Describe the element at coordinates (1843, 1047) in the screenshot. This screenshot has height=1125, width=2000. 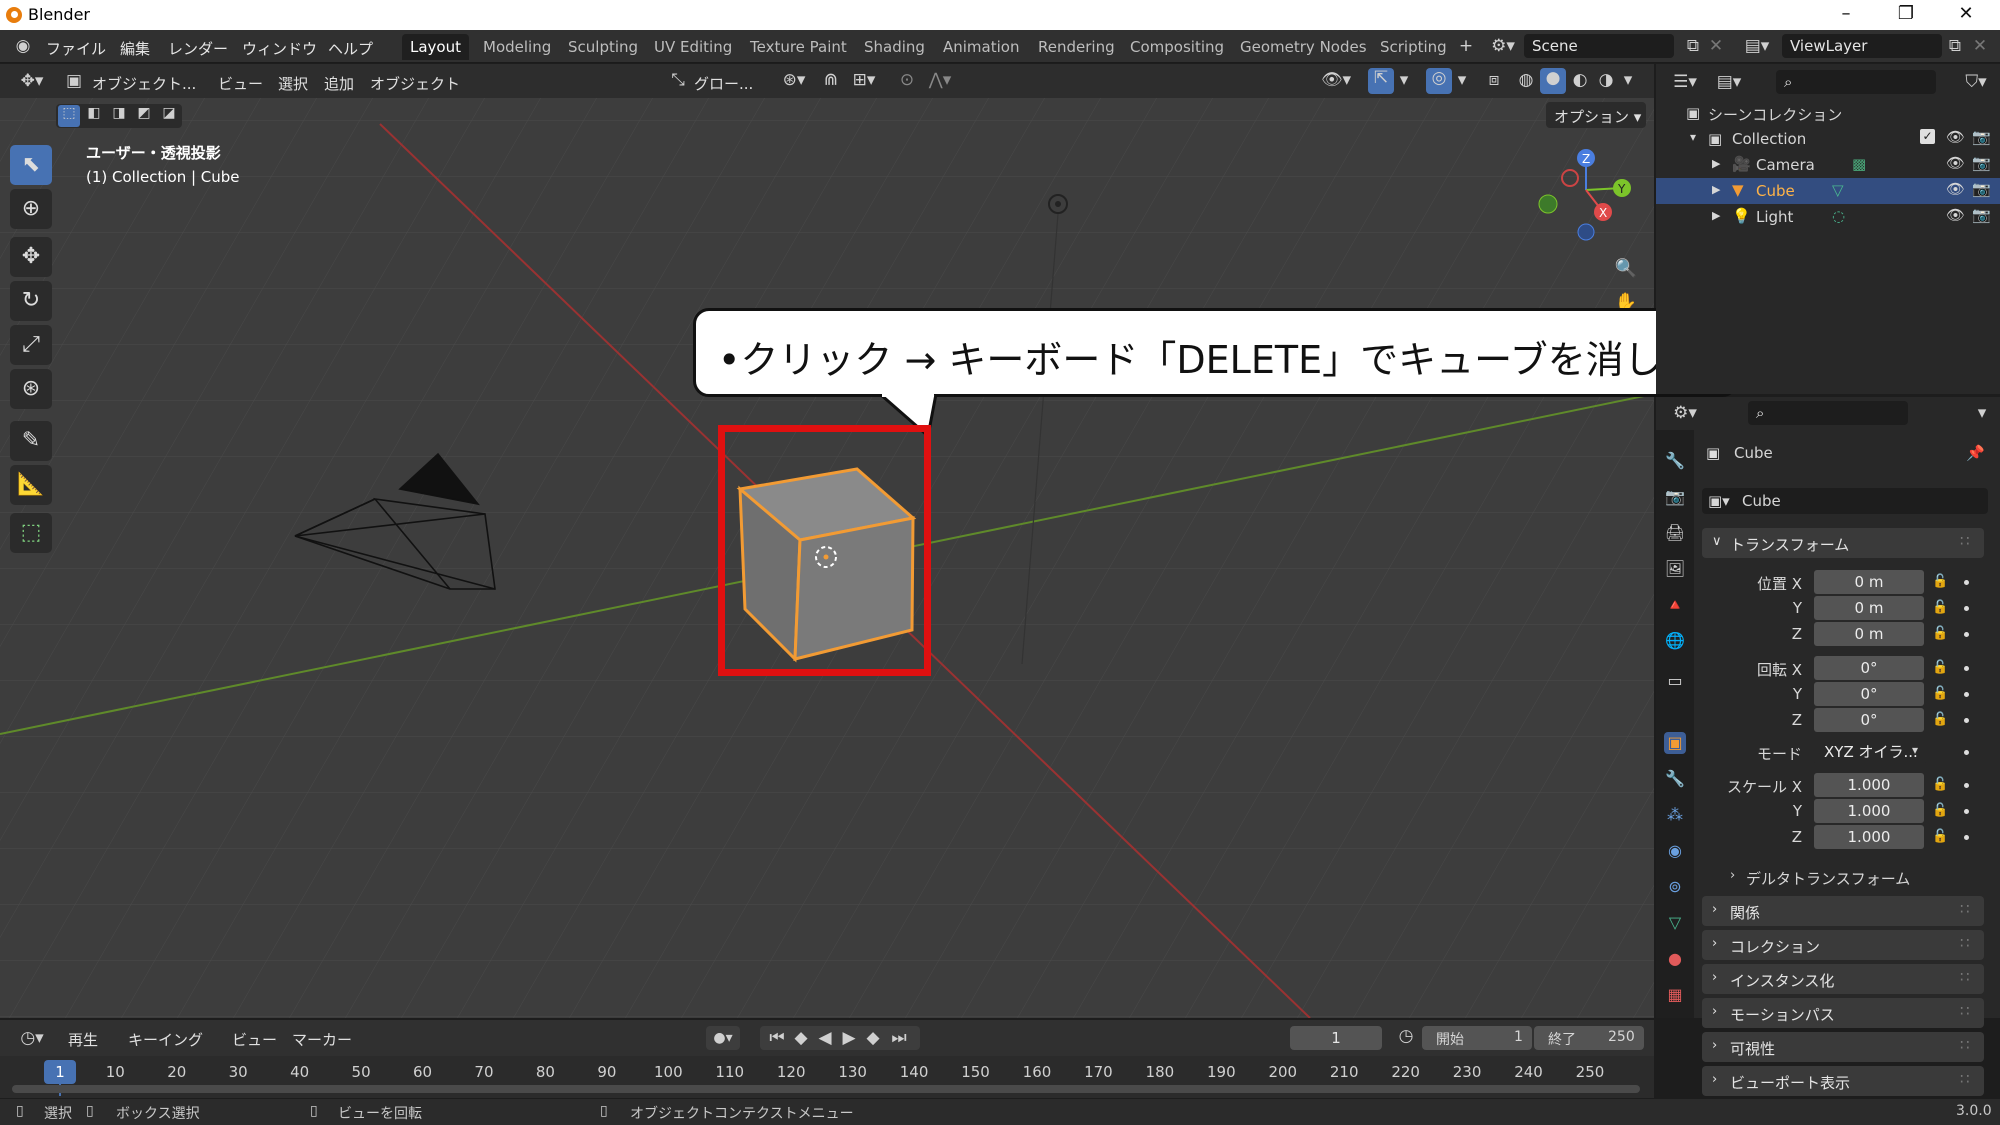
I see `visibility-panel-header: › 可視性 ∷` at that location.